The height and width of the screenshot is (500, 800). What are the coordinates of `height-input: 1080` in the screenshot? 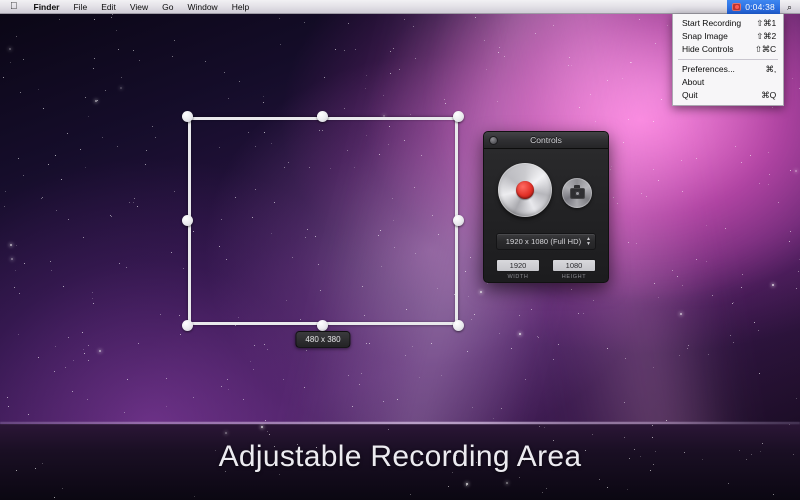 It's located at (574, 265).